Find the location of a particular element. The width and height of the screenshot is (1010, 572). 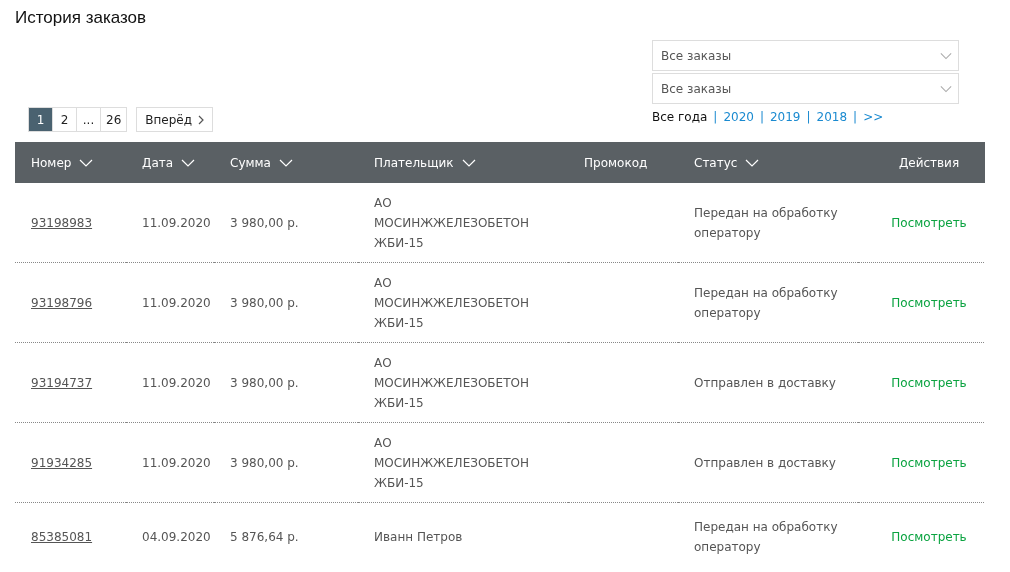

payer-cell-text: Иванн Петров is located at coordinates (418, 537).